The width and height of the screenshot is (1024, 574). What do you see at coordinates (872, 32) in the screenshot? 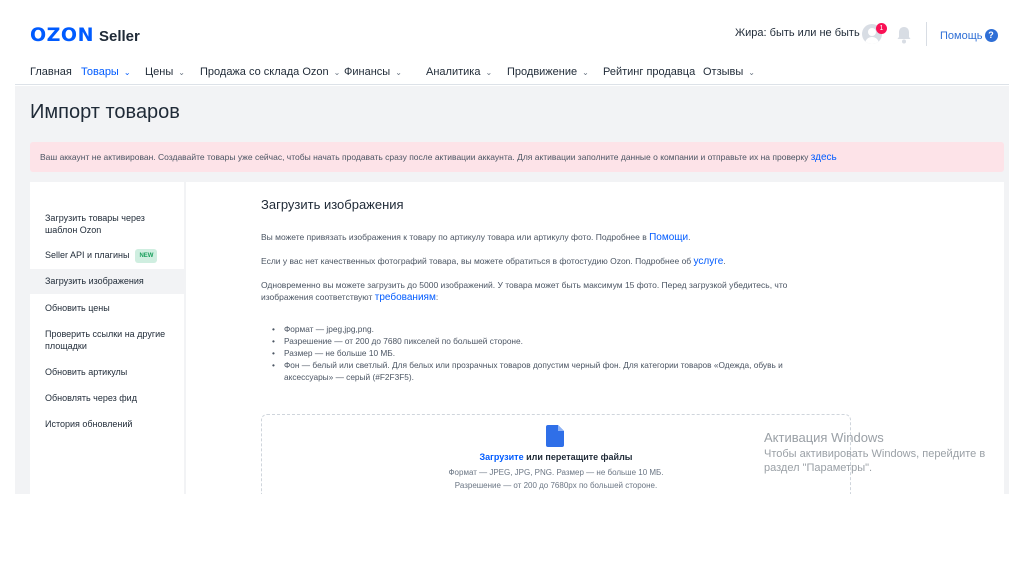
I see `avatar-head` at bounding box center [872, 32].